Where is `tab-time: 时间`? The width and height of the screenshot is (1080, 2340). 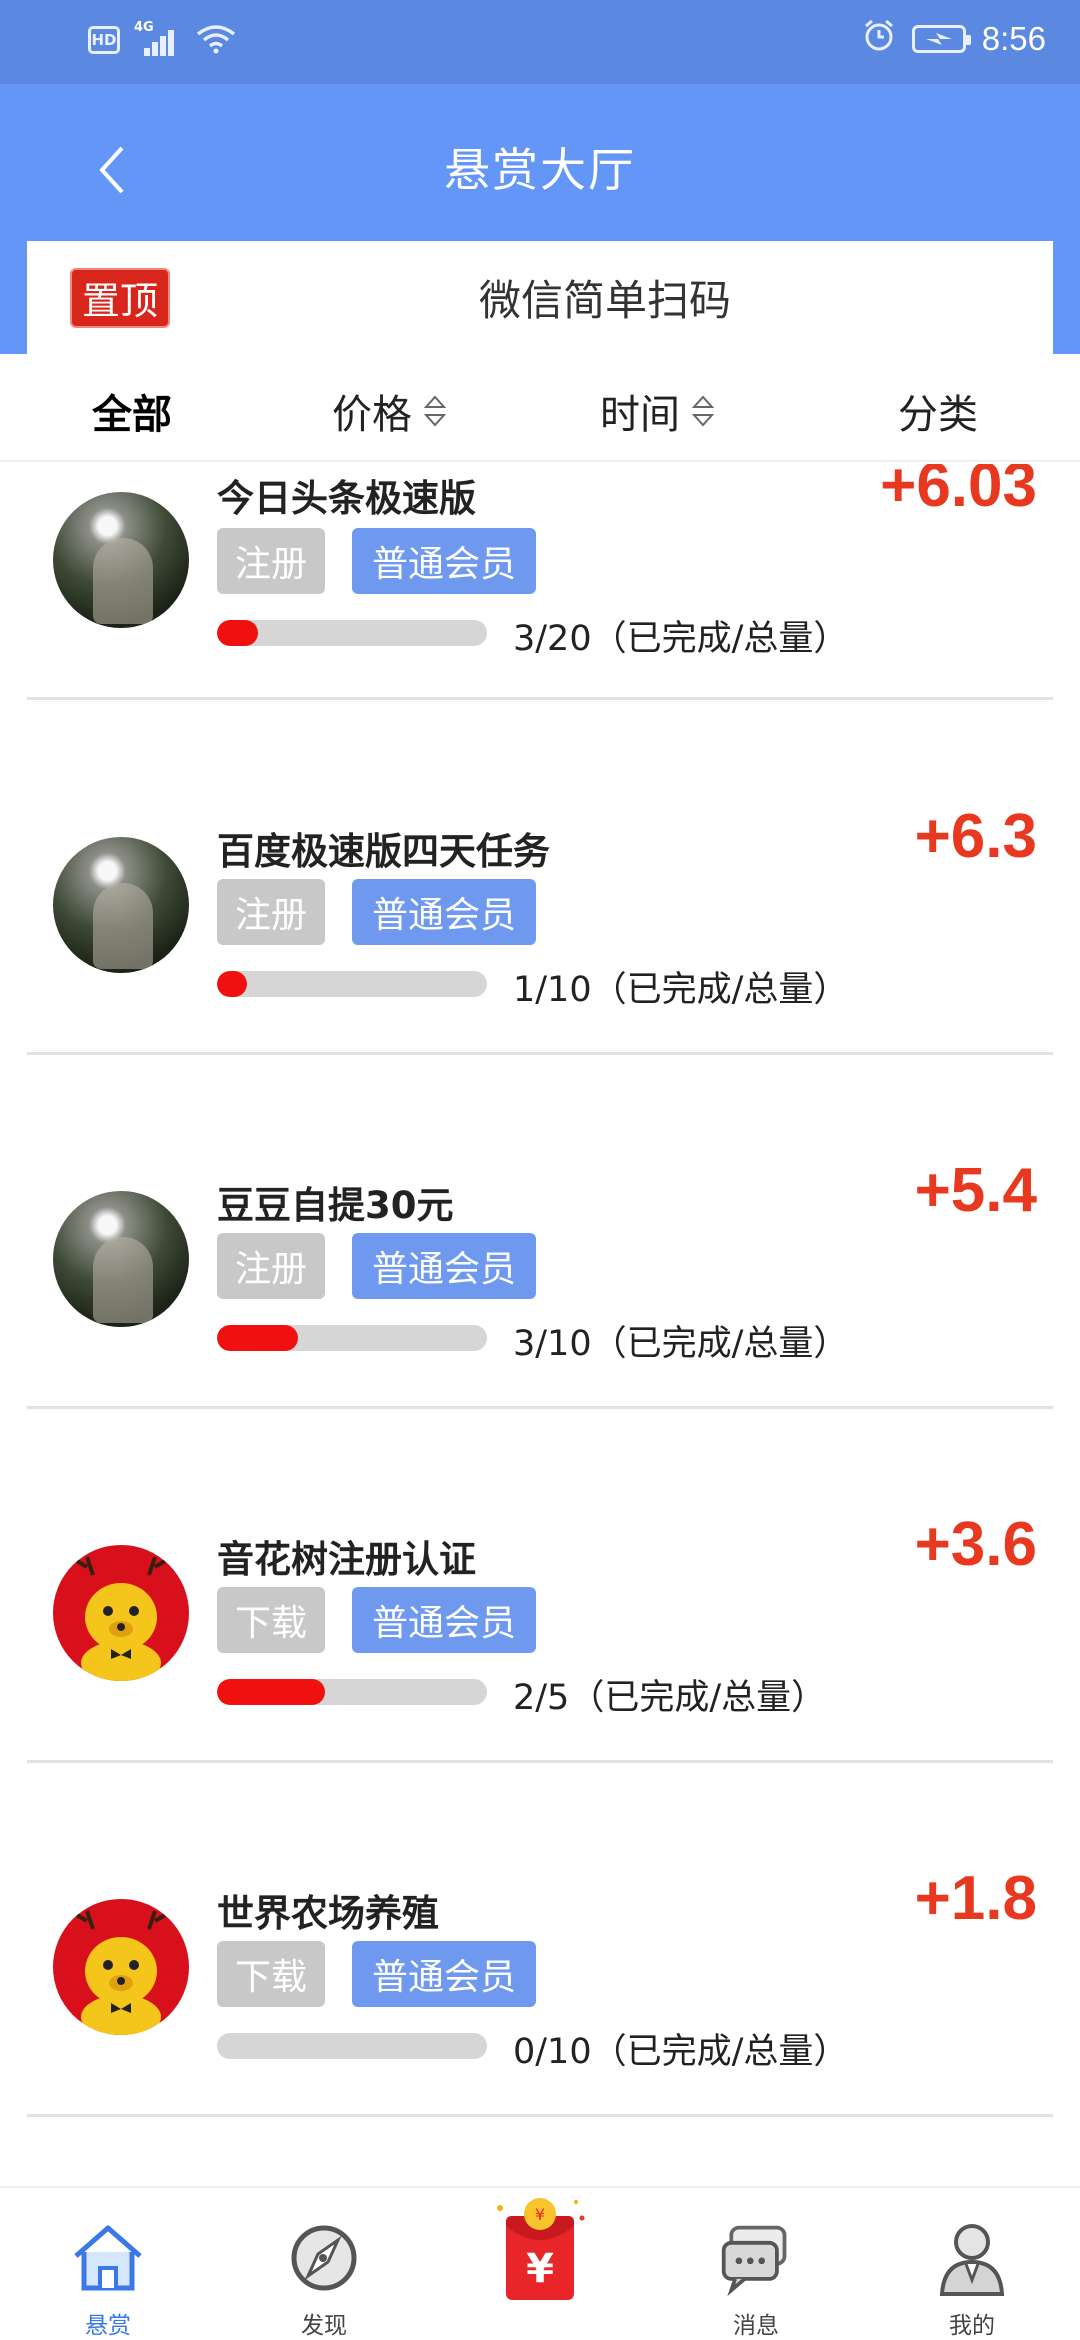
tab-time: 时间 is located at coordinates (657, 411).